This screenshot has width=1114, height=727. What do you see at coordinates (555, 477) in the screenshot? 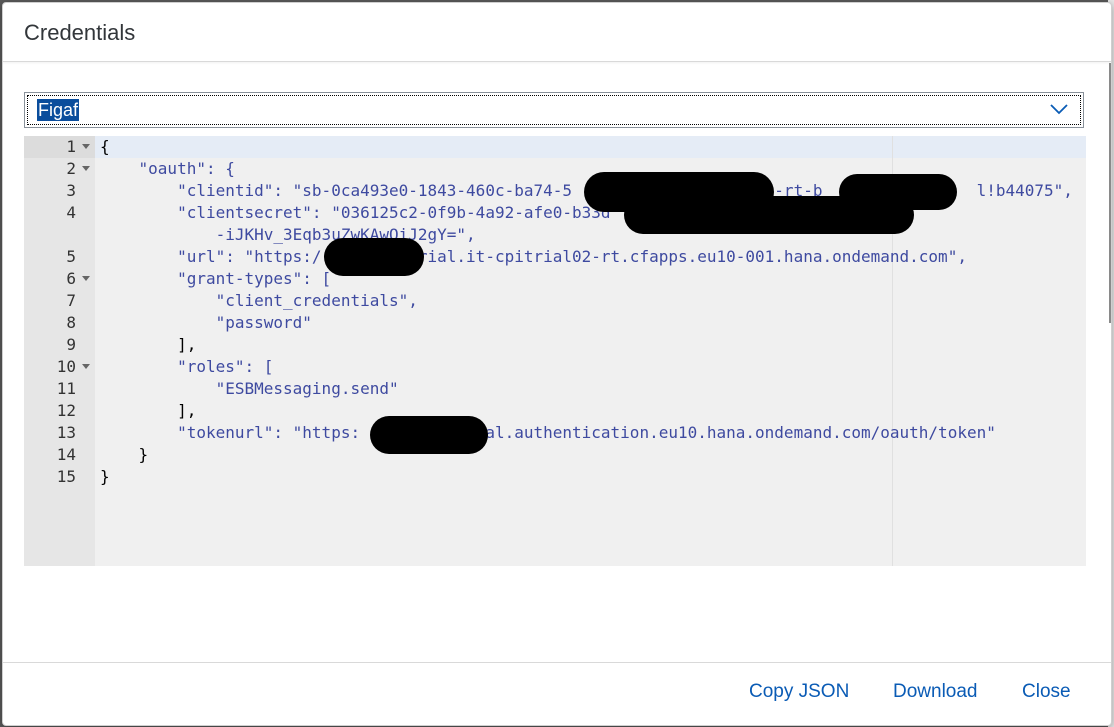
I see `code-line: 15}` at bounding box center [555, 477].